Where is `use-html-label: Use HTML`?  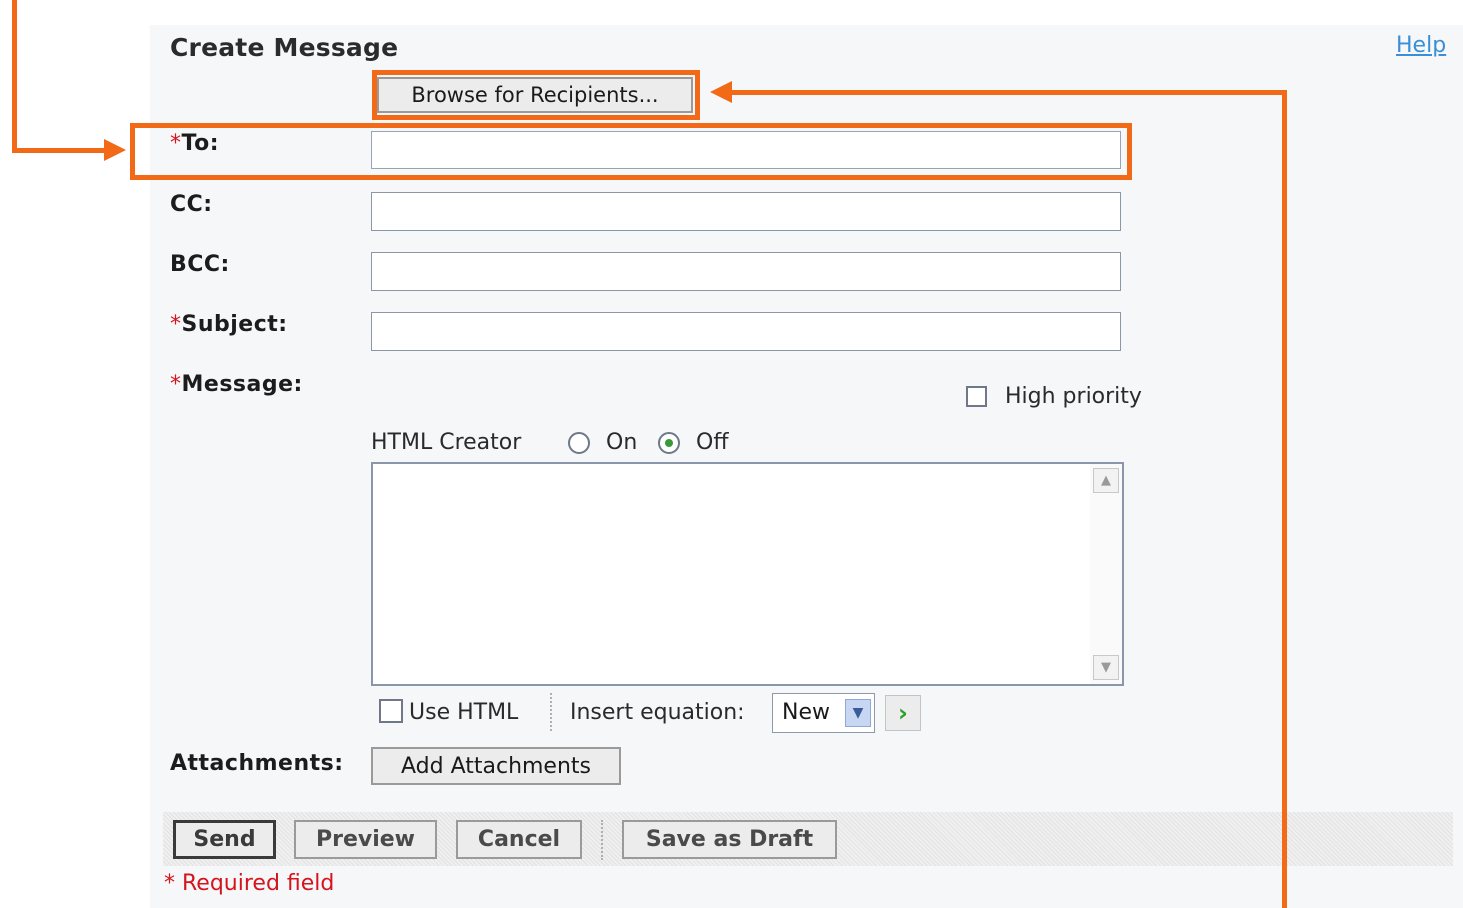
use-html-label: Use HTML is located at coordinates (464, 712).